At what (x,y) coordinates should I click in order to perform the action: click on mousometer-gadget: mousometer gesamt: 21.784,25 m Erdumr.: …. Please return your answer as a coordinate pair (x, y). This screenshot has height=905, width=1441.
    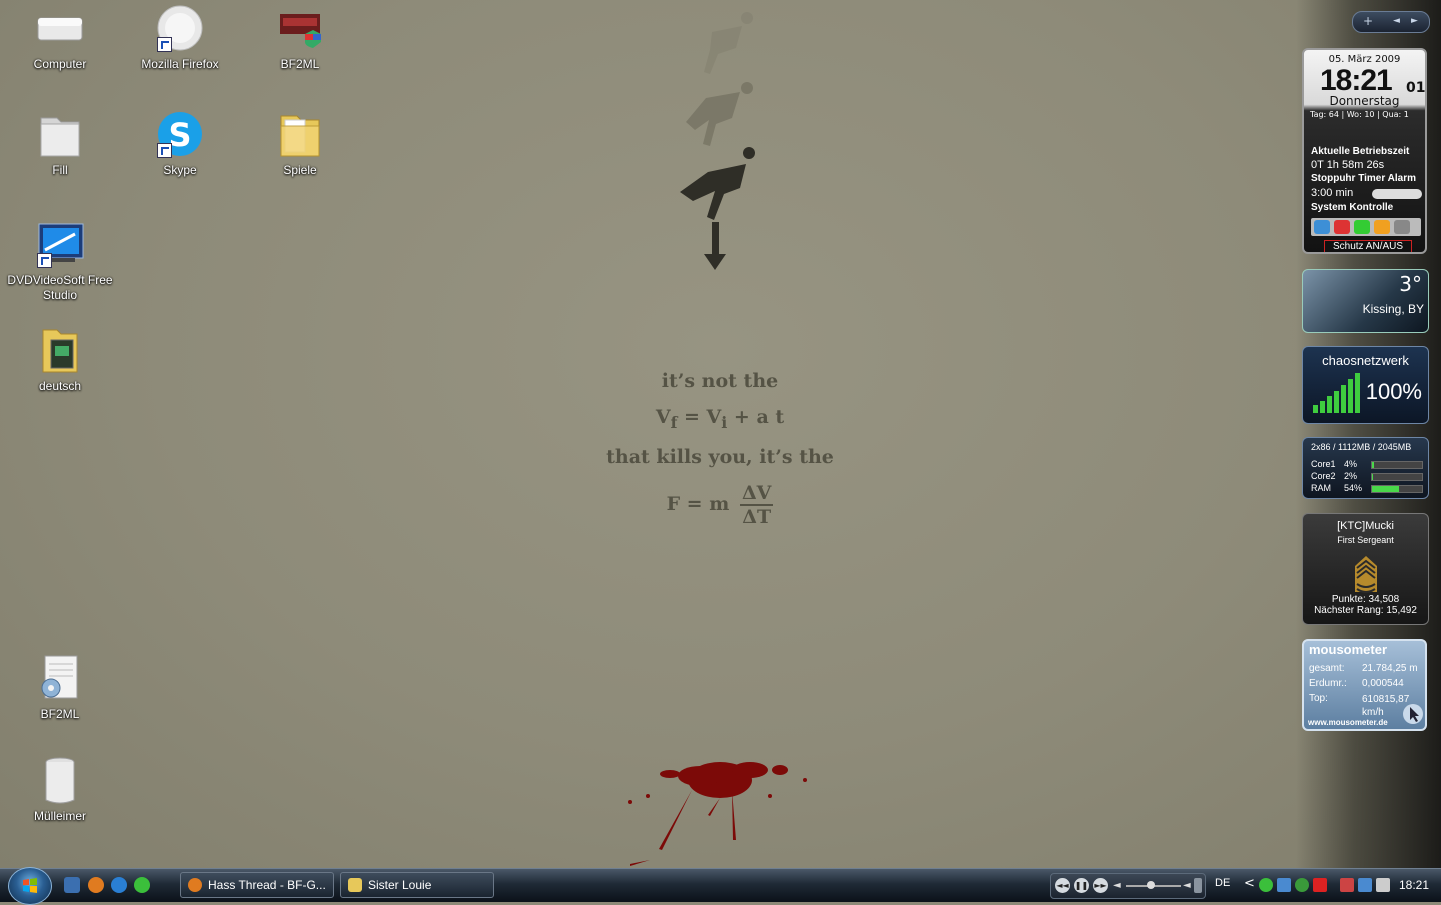
    Looking at the image, I should click on (1364, 685).